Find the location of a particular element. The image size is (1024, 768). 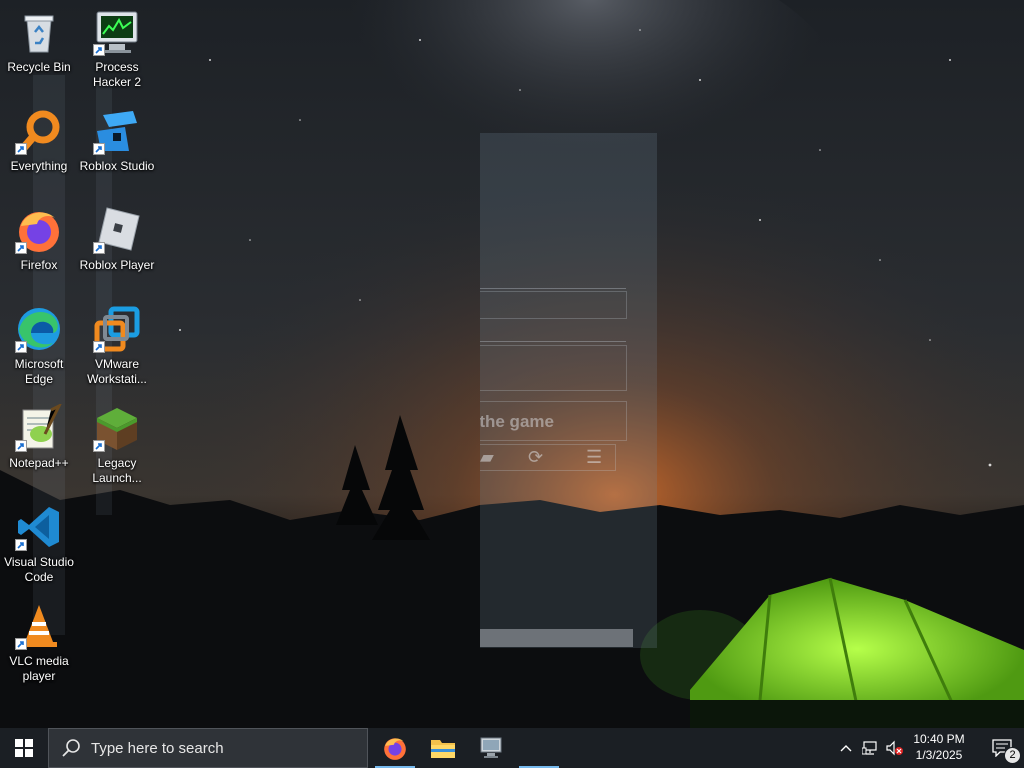

start-button is located at coordinates (24, 748).